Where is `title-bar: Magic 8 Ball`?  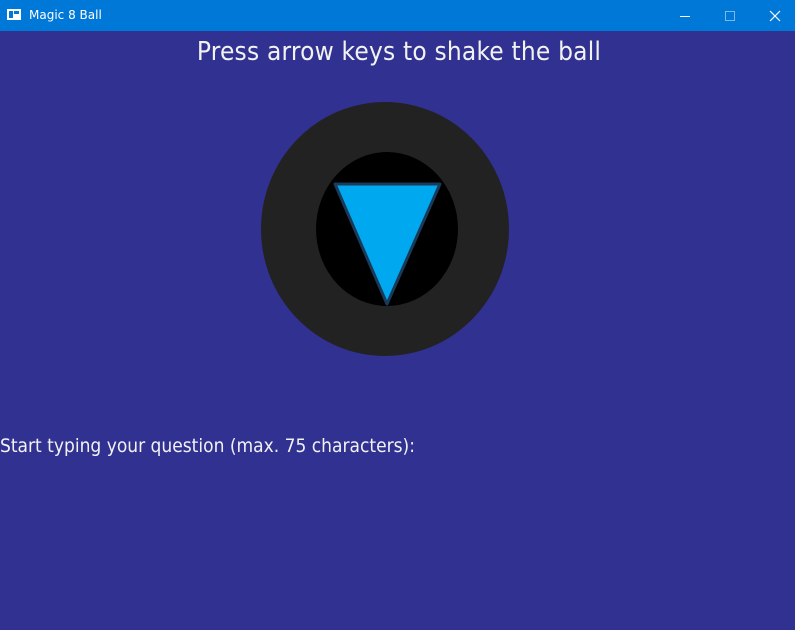 title-bar: Magic 8 Ball is located at coordinates (397, 15).